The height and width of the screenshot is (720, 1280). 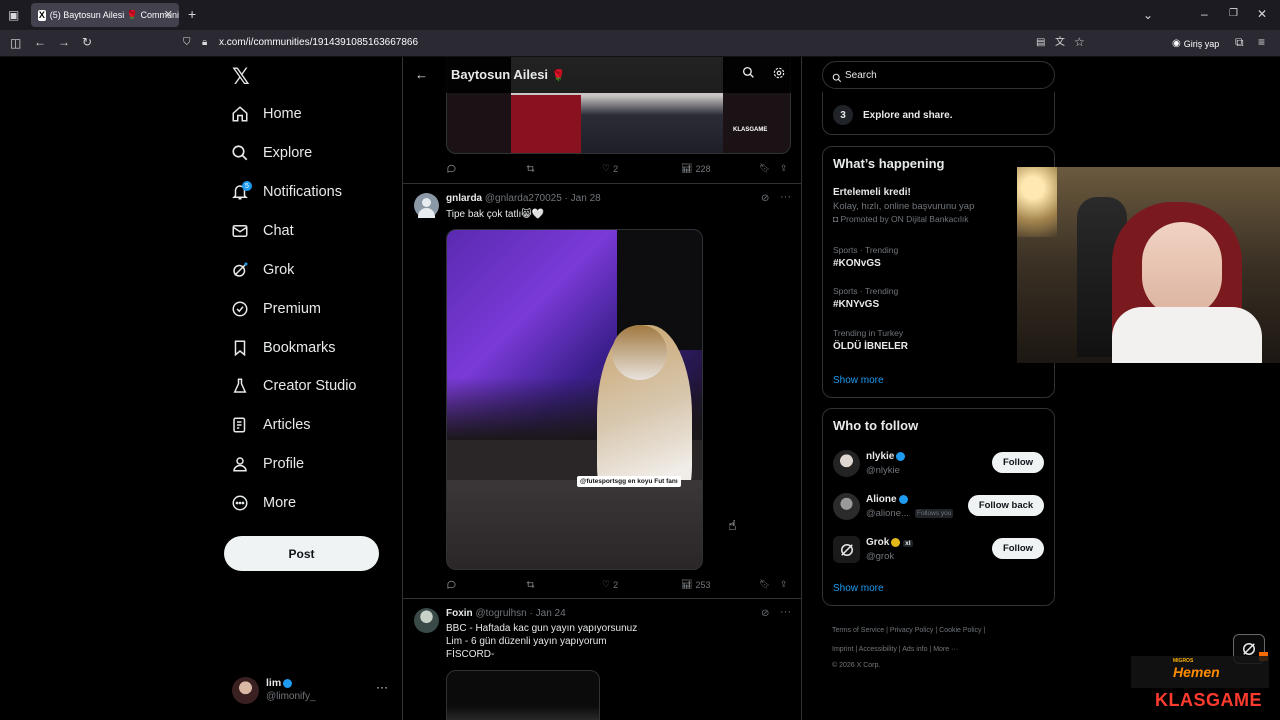 What do you see at coordinates (105, 15) in the screenshot?
I see `browser-tab: X (5) Baytosun Ailesi 🌹 Communi ✕` at bounding box center [105, 15].